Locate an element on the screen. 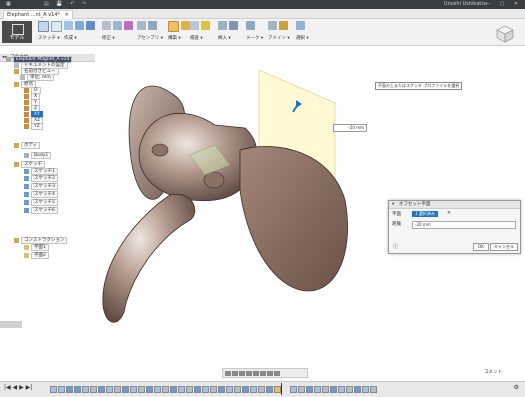 Image resolution: width=525 pixels, height=397 pixels. cancel-button: キャンセル is located at coordinates (504, 247).